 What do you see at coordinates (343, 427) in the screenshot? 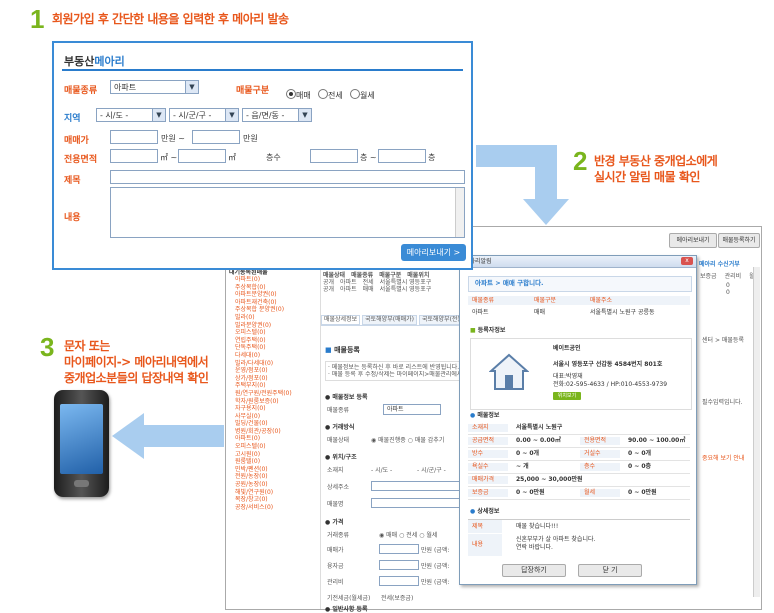
I see `section-deal-label: 거래방식` at bounding box center [343, 427].